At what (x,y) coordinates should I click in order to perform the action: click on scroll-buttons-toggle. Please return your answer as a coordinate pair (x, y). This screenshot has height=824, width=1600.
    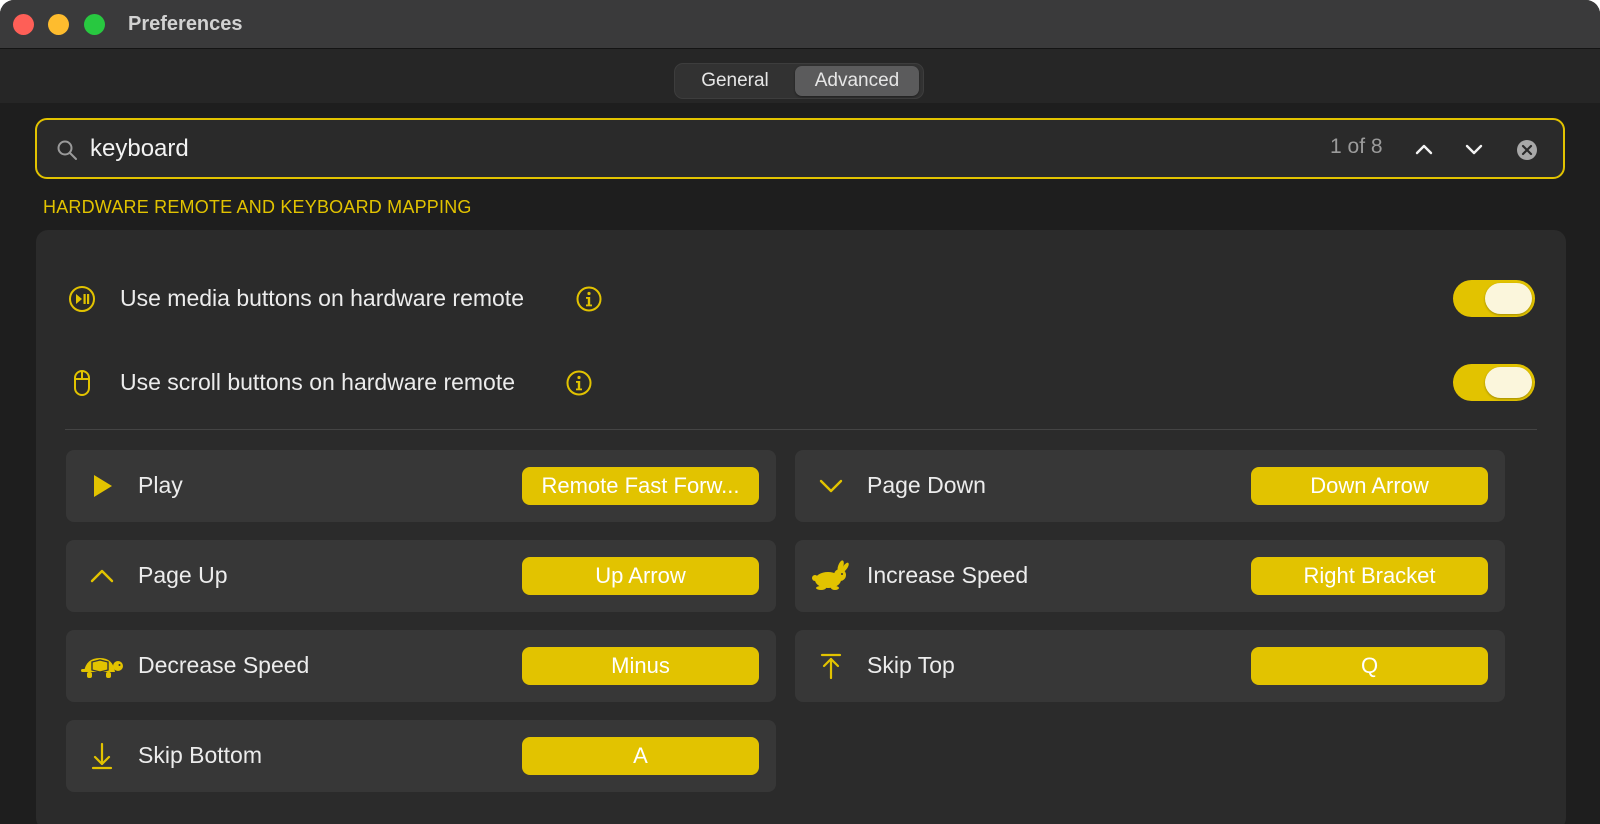
    Looking at the image, I should click on (1494, 382).